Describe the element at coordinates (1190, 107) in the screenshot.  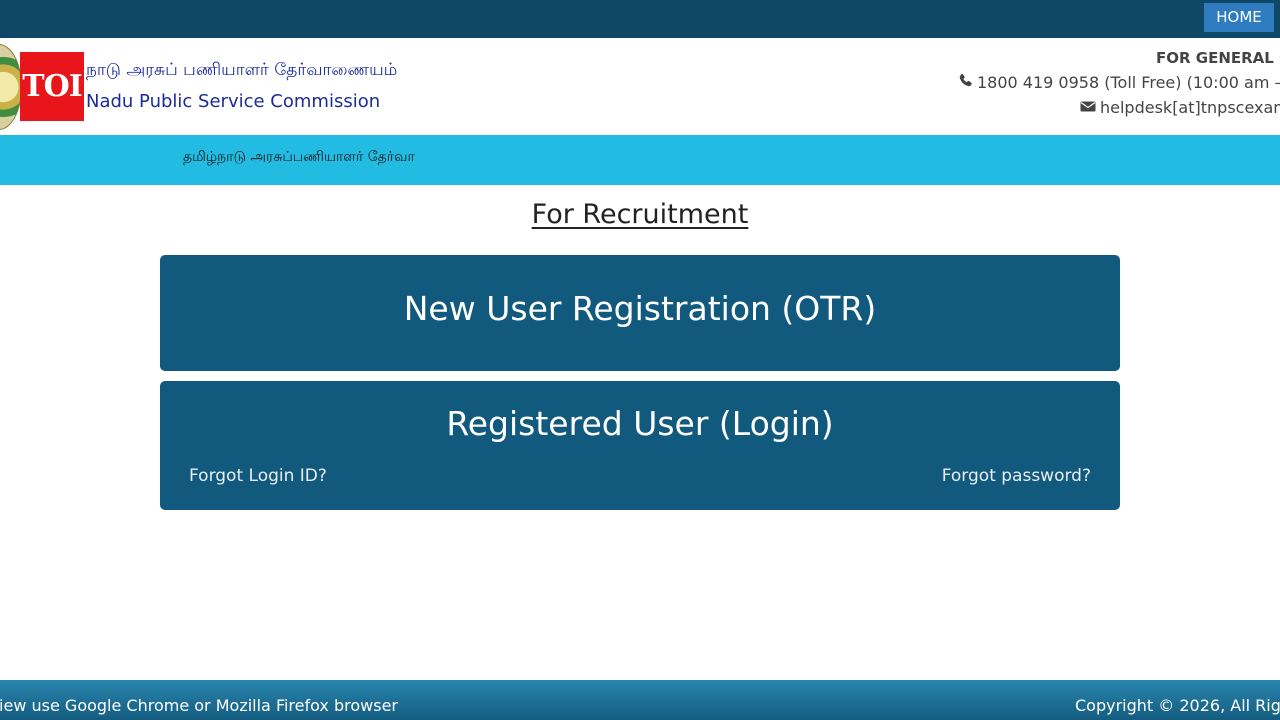
I see `email-text: helpdesk[at]tnpscexam` at that location.